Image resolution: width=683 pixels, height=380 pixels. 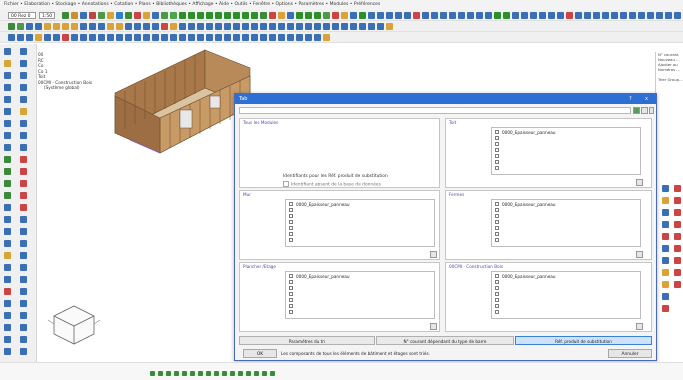 I want to click on list-item: 0000_Epaisseur_panneau, so click(x=323, y=204).